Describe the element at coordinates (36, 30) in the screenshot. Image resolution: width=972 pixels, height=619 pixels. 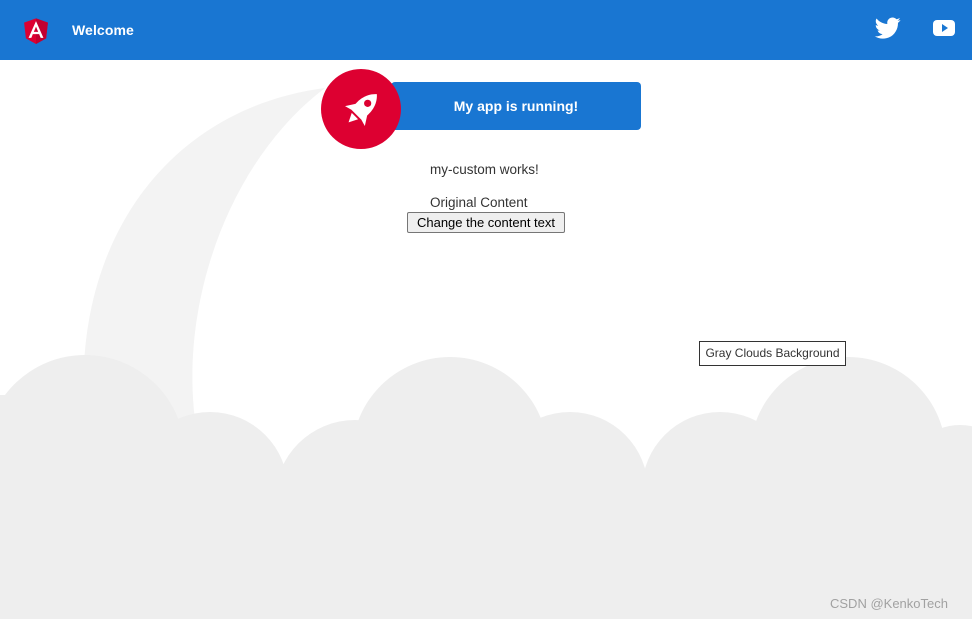
I see `angular-logo-icon` at that location.